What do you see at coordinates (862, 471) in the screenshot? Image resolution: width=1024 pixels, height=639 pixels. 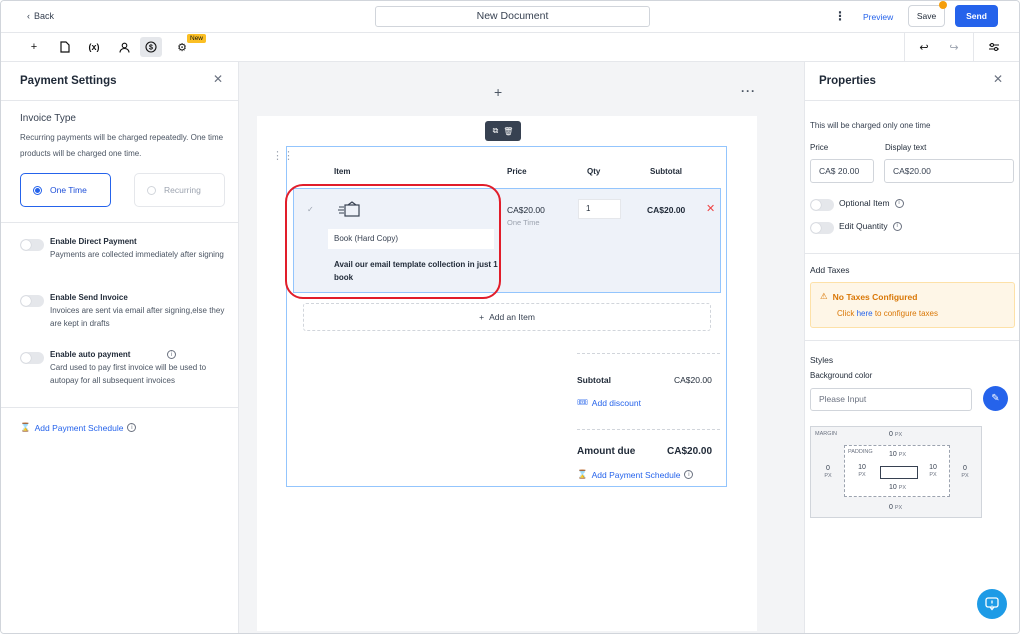 I see `padding-left-value: 10 PX` at bounding box center [862, 471].